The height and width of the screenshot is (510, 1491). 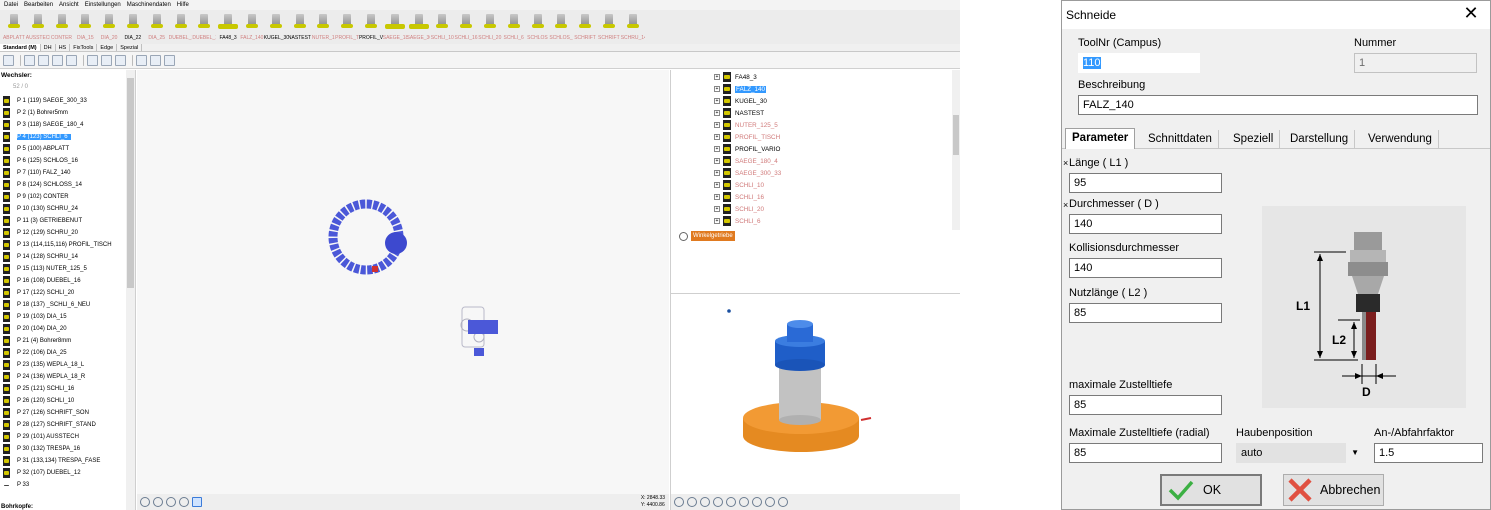 What do you see at coordinates (130, 47) in the screenshot?
I see `tab-spezial: Spezial` at bounding box center [130, 47].